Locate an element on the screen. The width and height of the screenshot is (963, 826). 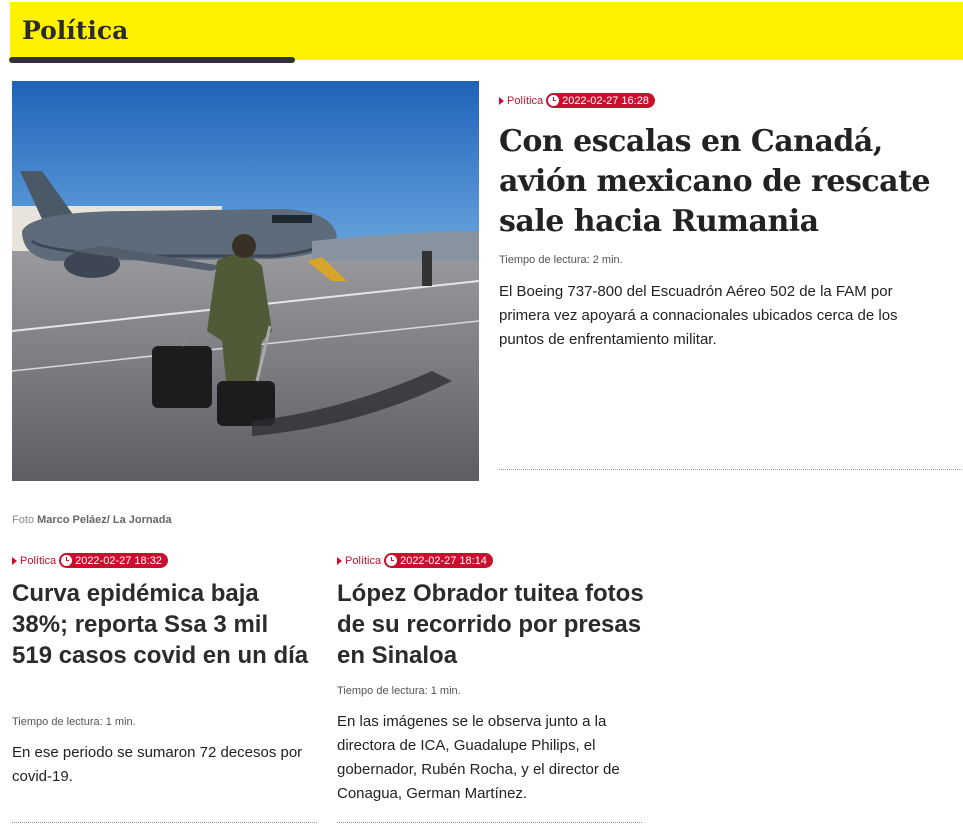
article-2-datetime: 2022-02-27 18:14 is located at coordinates (443, 560).